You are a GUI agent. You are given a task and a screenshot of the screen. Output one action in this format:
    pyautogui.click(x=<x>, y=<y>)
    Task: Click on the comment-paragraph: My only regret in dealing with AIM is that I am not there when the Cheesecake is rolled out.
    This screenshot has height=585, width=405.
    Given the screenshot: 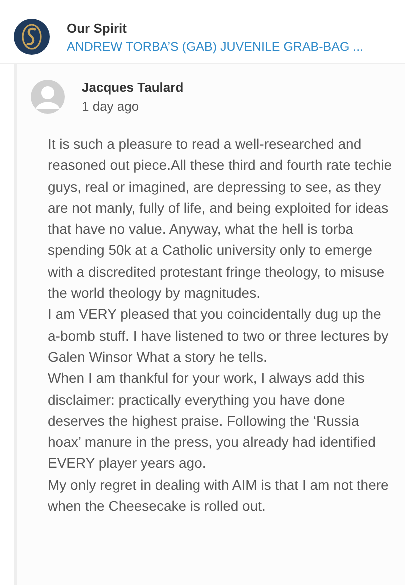 What is the action you would take?
    pyautogui.click(x=219, y=496)
    